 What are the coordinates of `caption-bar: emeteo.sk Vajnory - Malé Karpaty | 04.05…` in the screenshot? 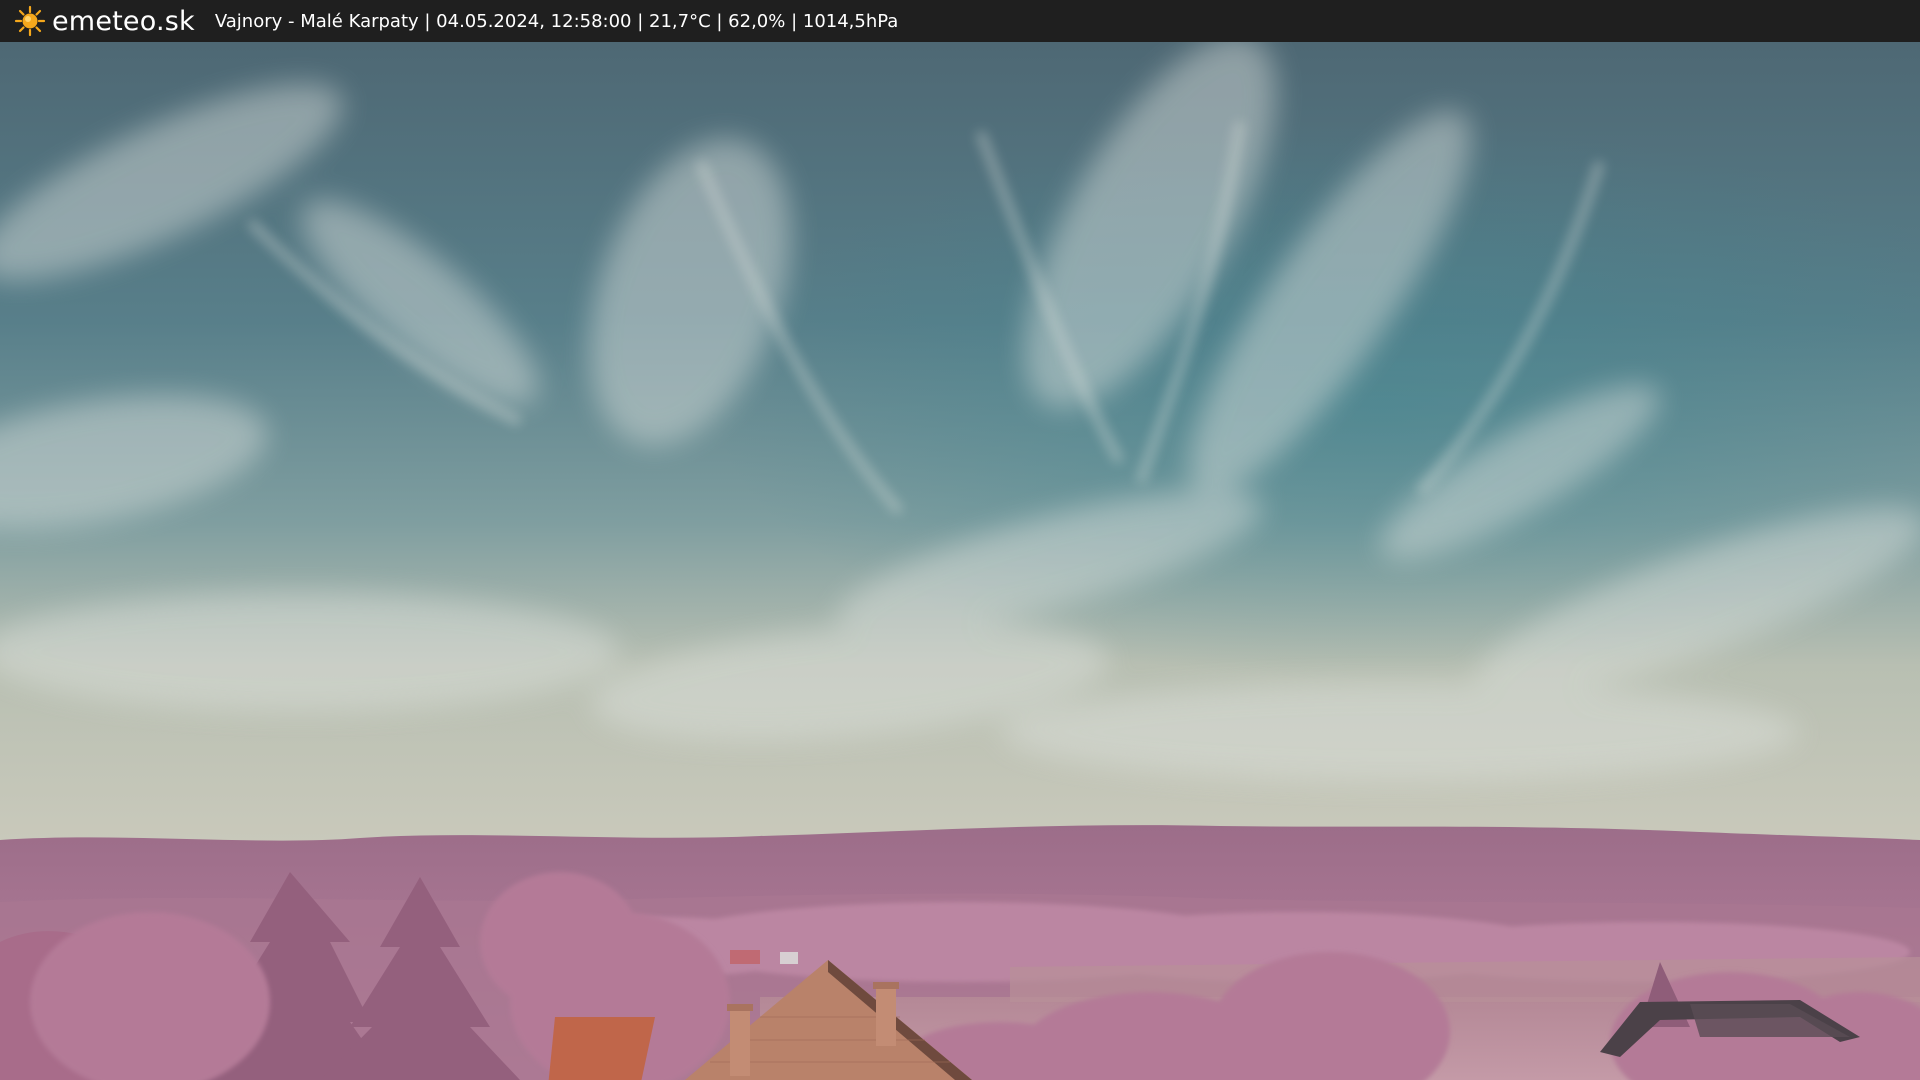 It's located at (960, 21).